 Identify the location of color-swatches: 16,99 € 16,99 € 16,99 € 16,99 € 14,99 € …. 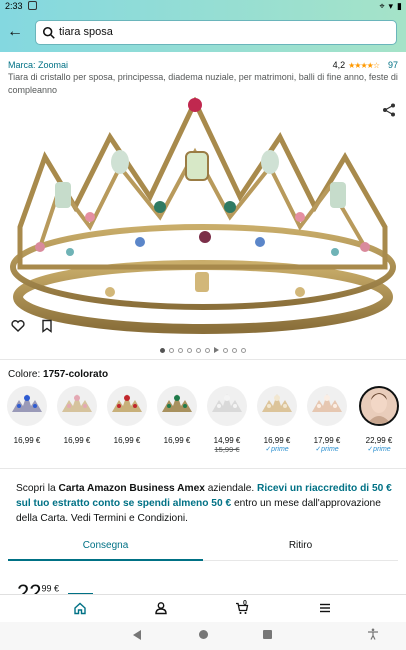
(203, 422).